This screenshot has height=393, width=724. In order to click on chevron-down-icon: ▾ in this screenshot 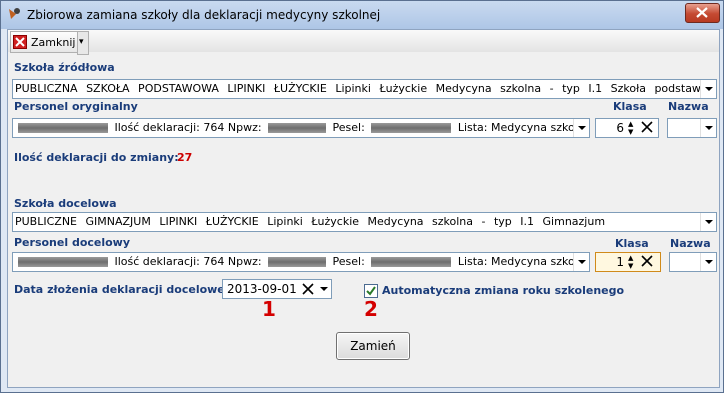, I will do `click(81, 42)`.